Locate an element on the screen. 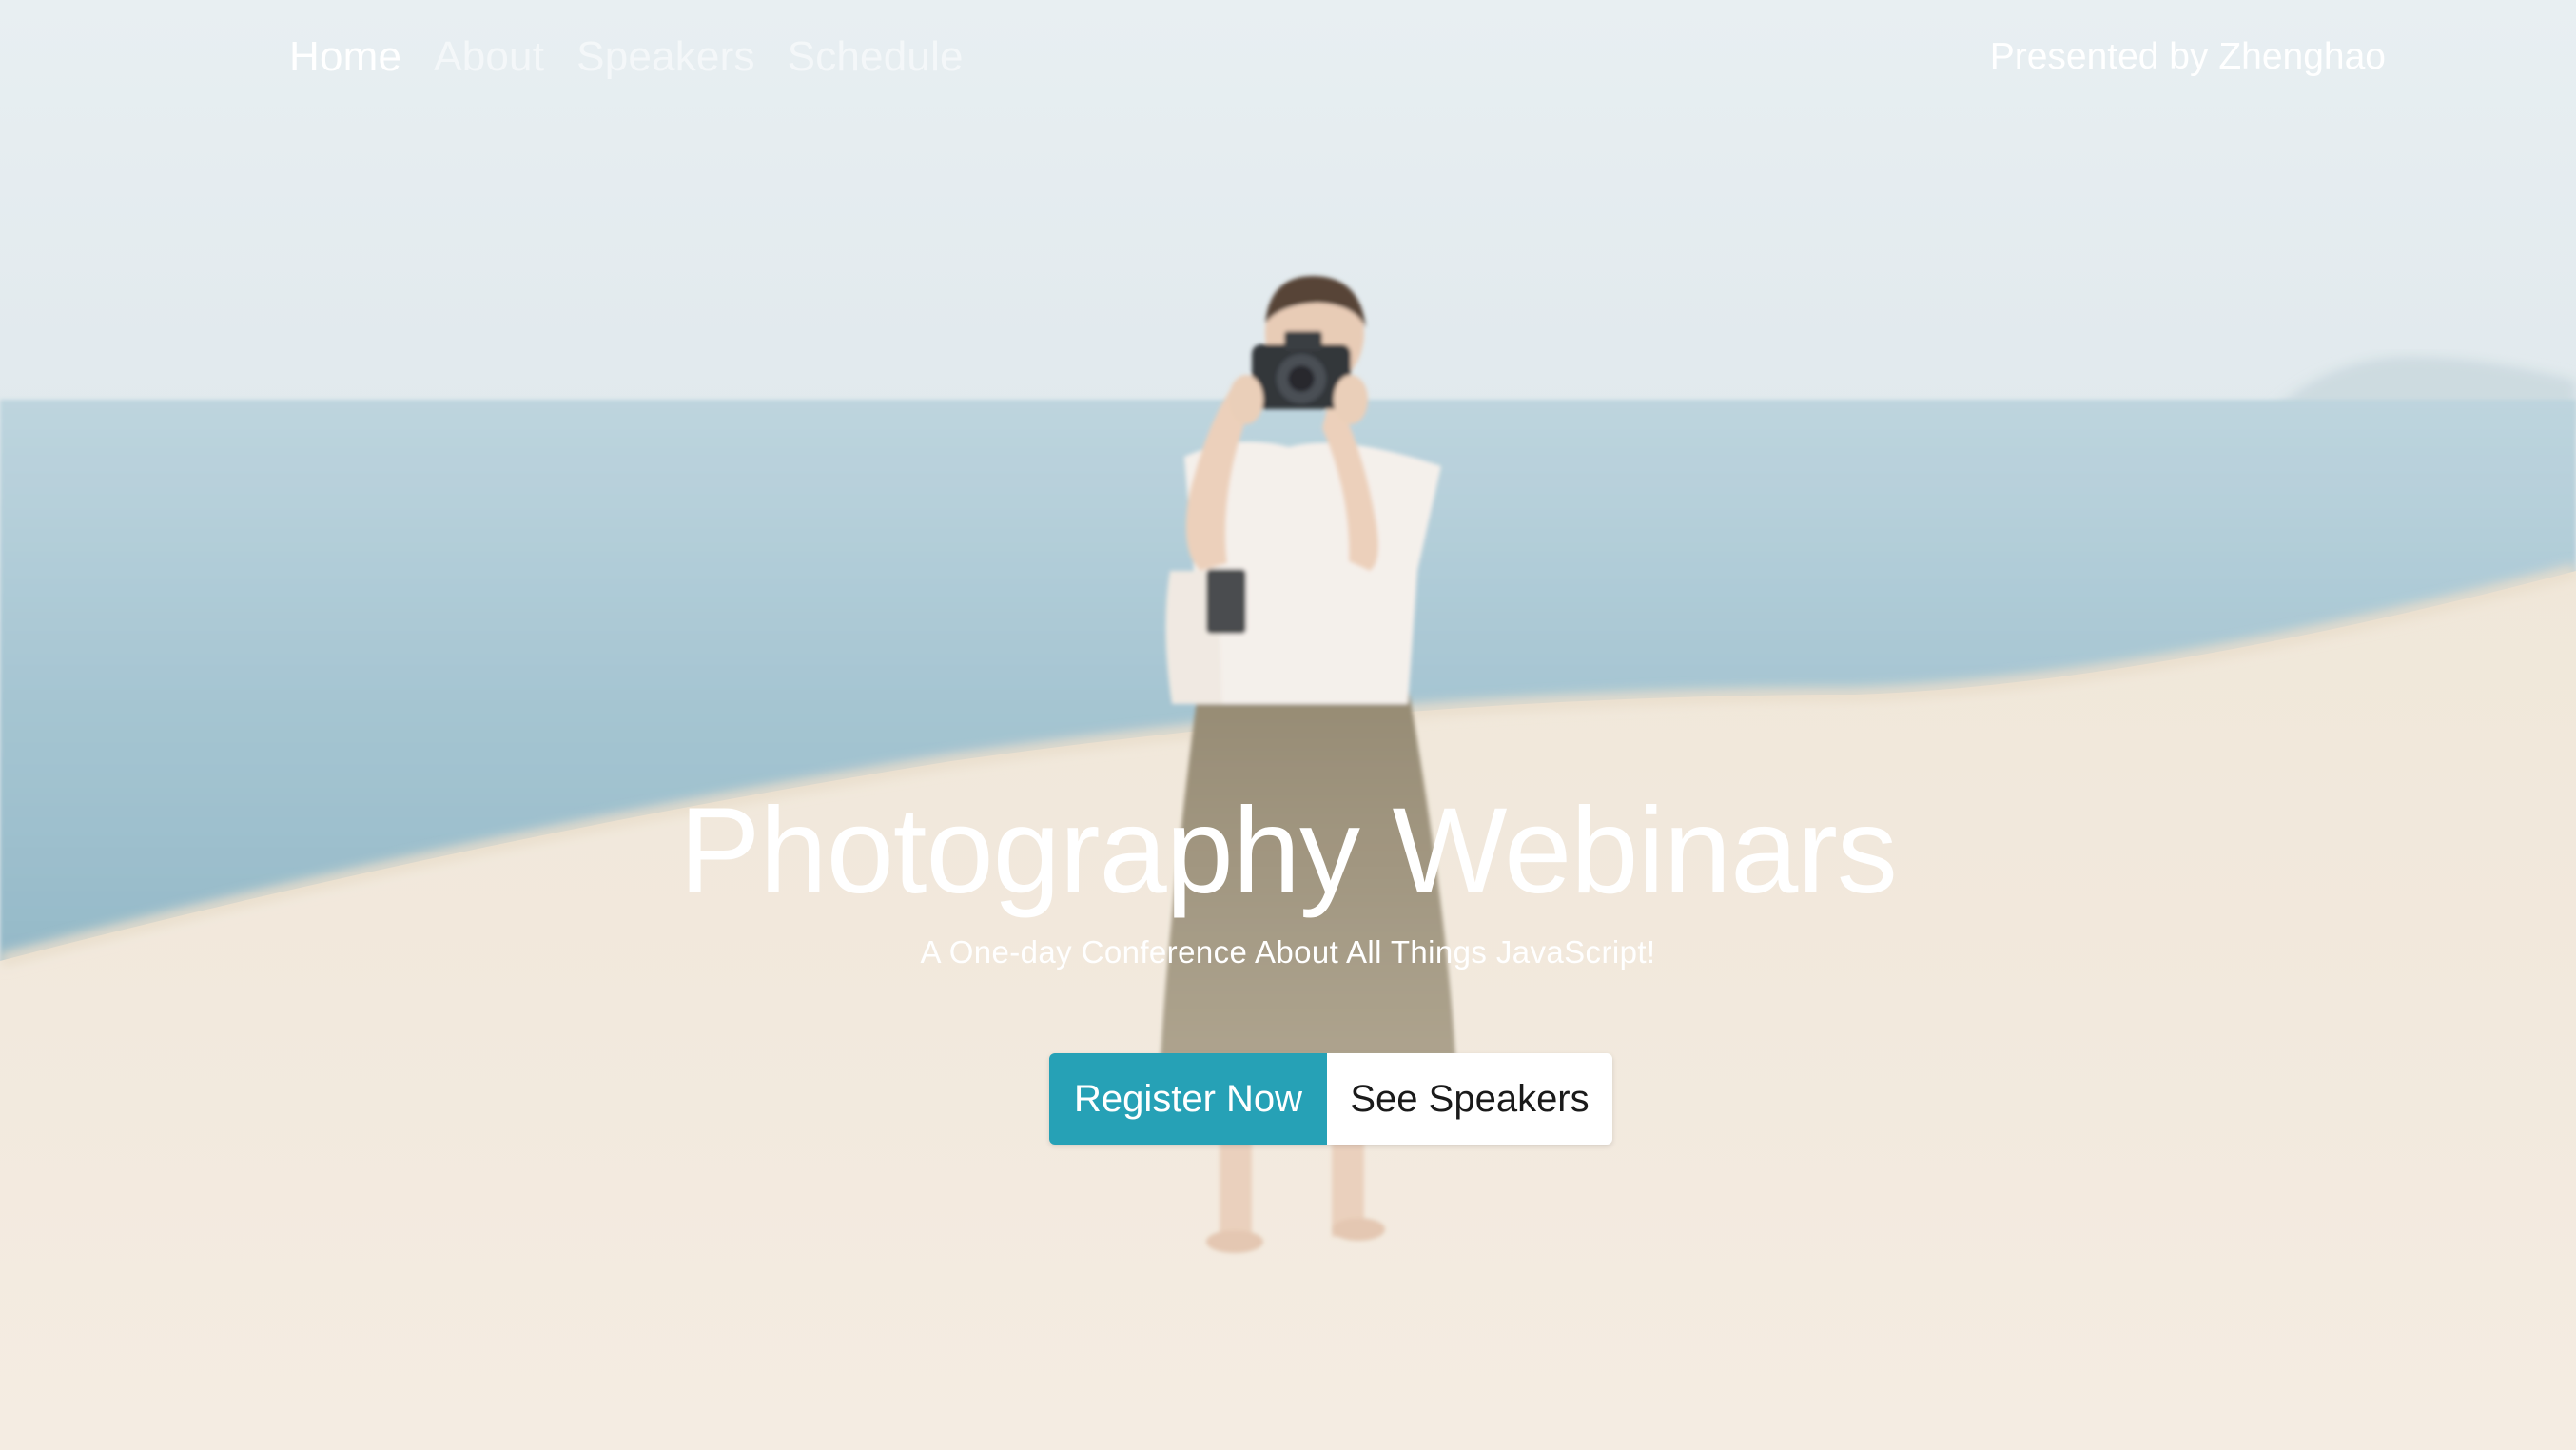 This screenshot has width=2576, height=1450. cta-button-group: Register Now See Speakers is located at coordinates (1330, 1099).